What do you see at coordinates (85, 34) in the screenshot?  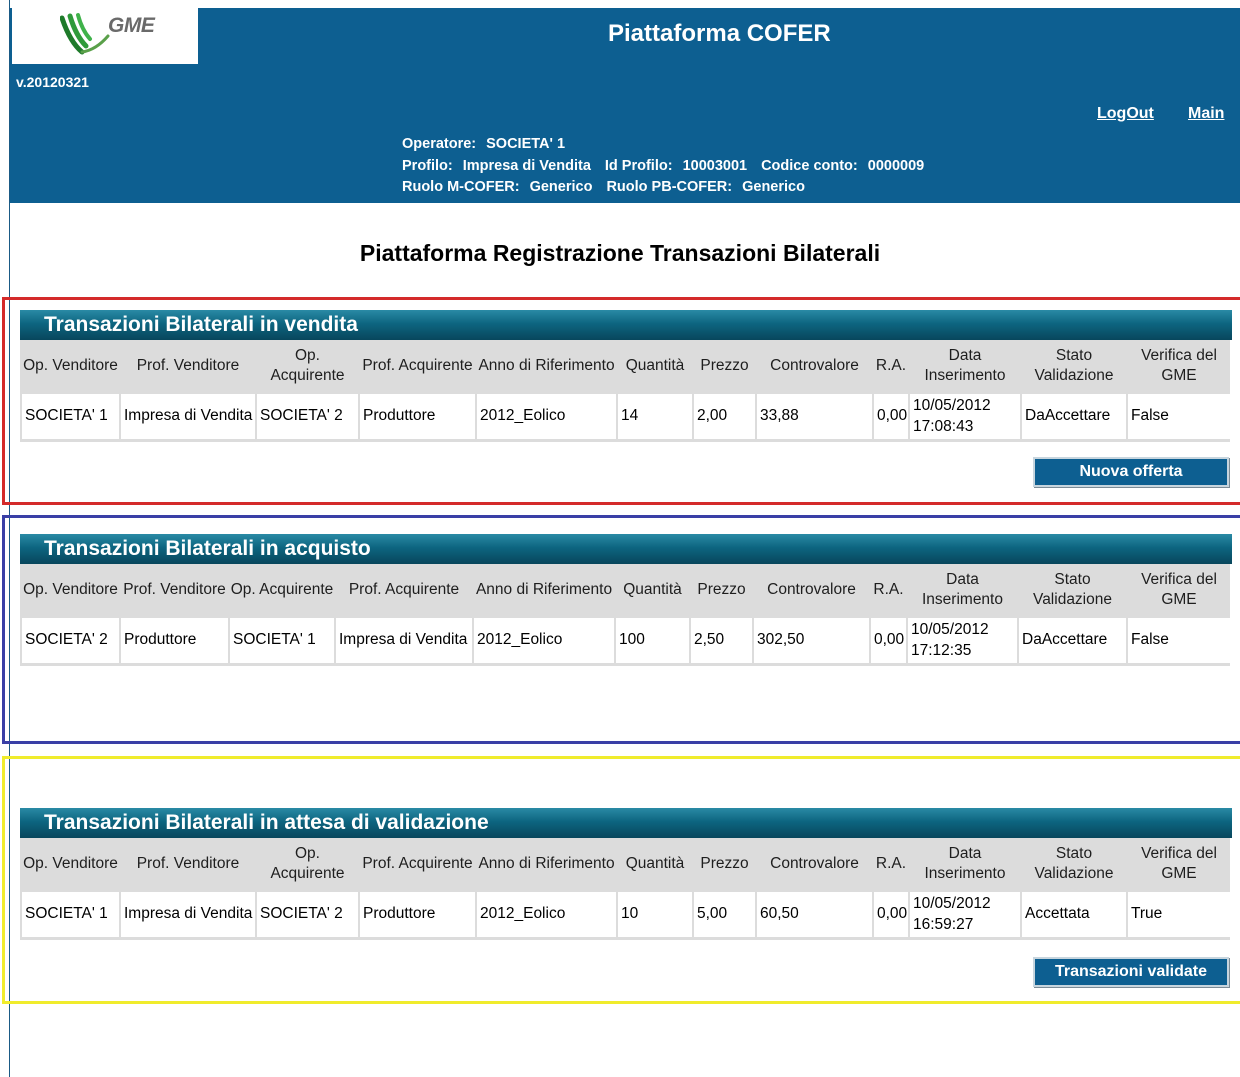 I see `gme-logo-icon` at bounding box center [85, 34].